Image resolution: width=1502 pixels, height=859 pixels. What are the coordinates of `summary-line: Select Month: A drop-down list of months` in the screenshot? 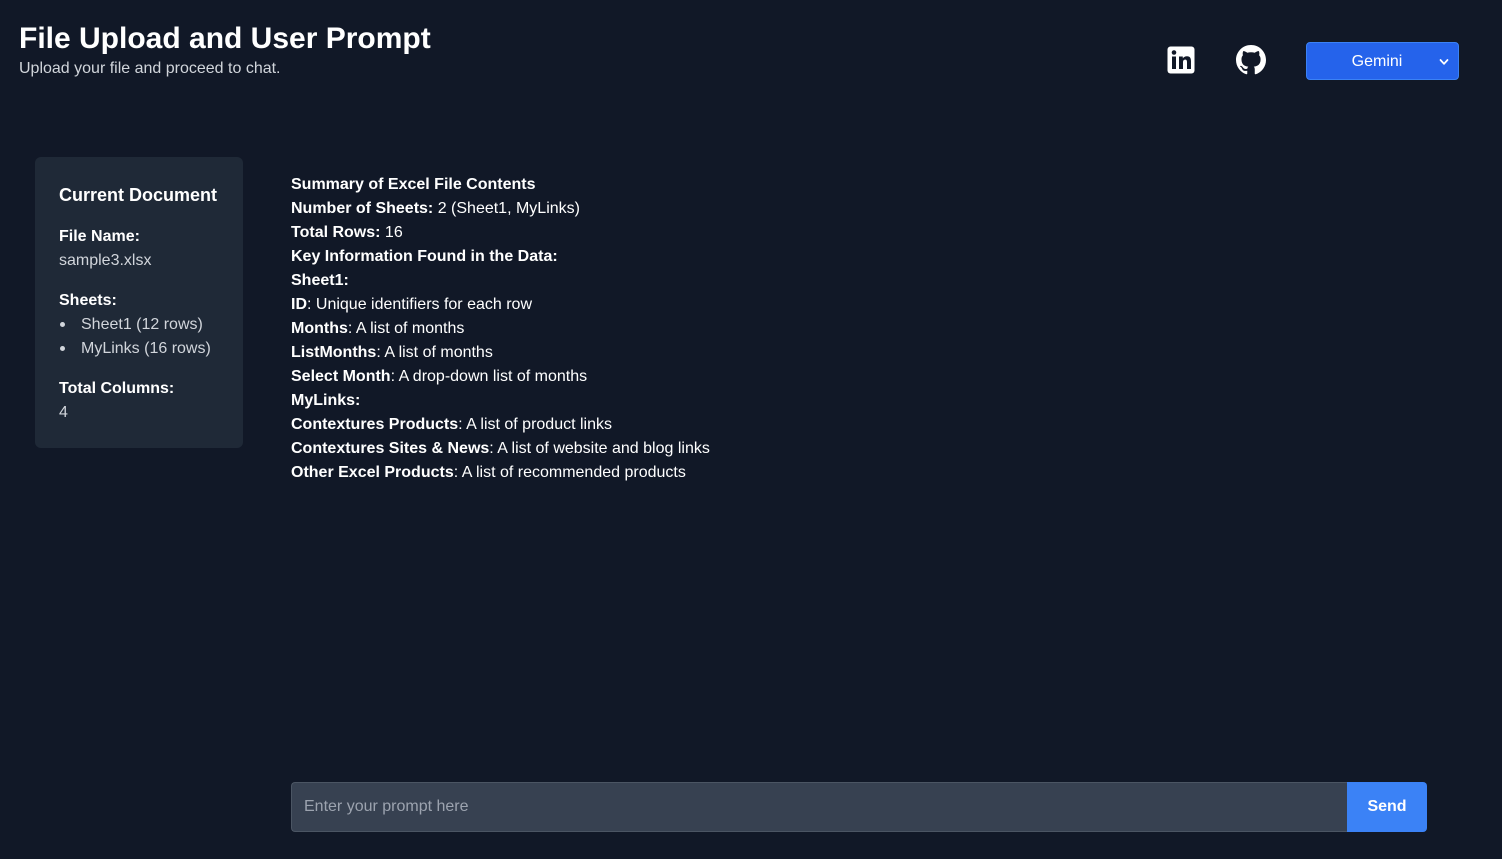 It's located at (500, 377).